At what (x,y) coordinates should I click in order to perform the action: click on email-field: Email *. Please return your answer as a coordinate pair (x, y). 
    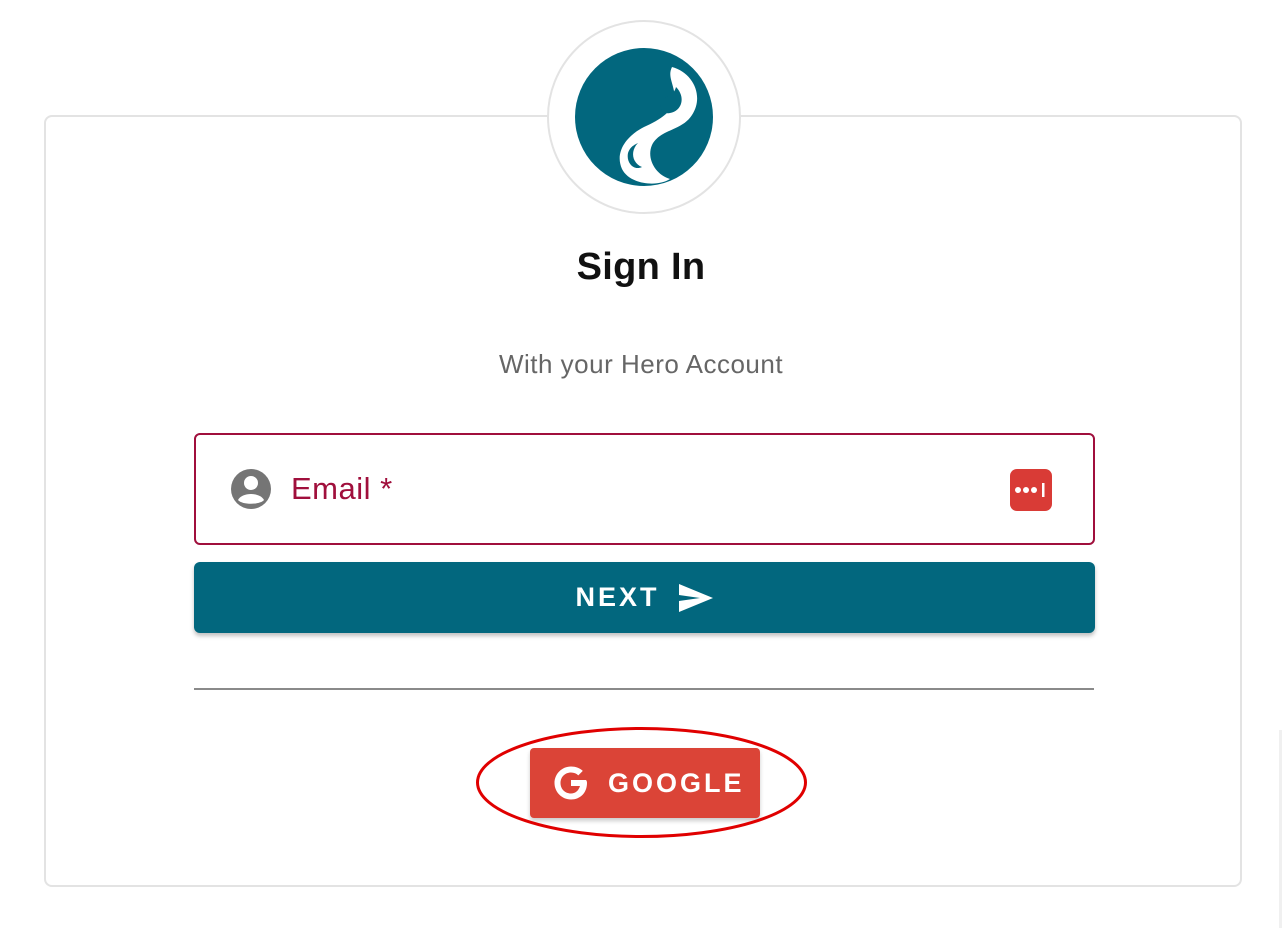
    Looking at the image, I should click on (644, 489).